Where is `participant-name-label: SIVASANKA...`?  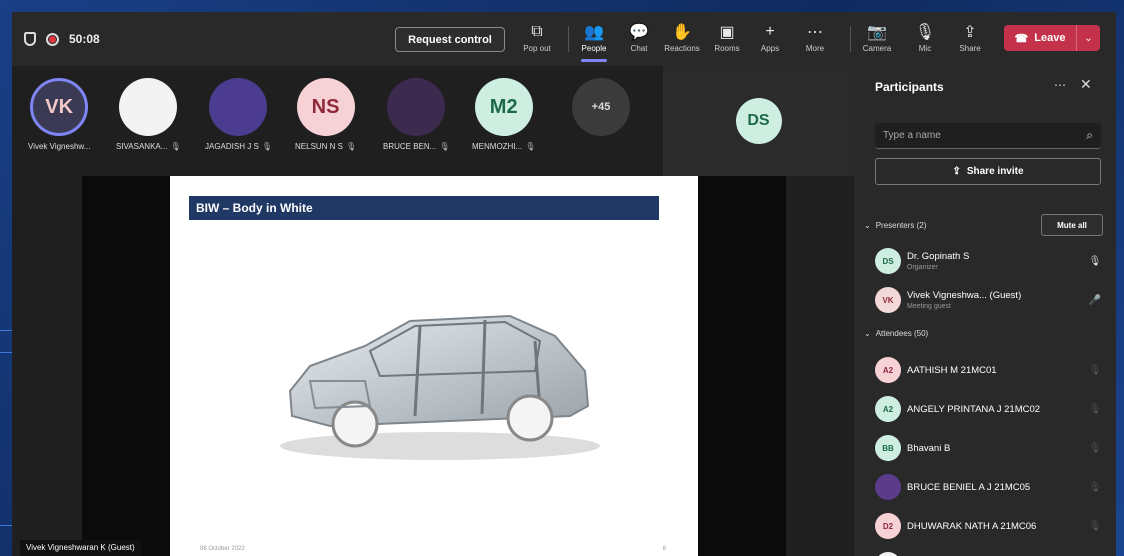
participant-name-label: SIVASANKA... is located at coordinates (142, 146).